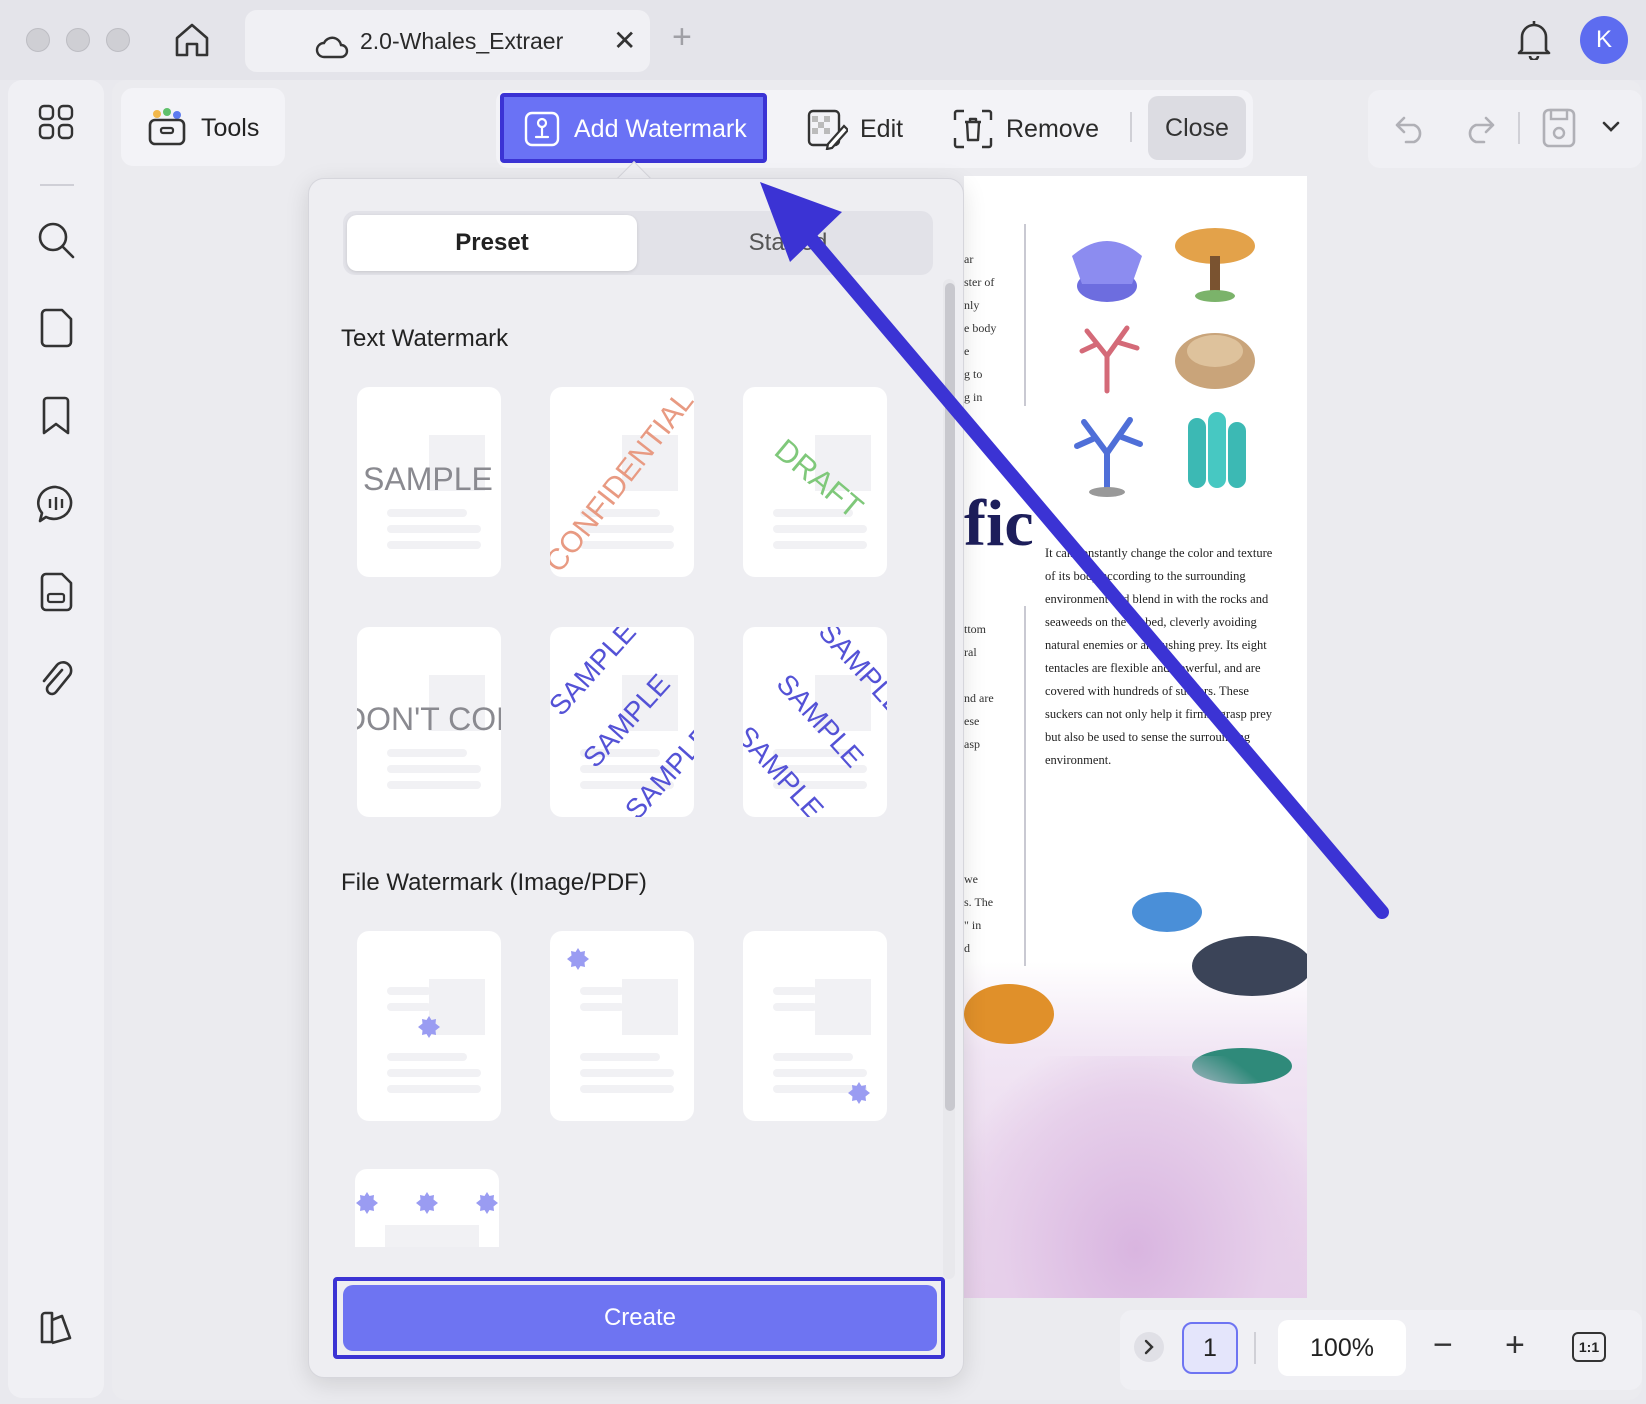  Describe the element at coordinates (979, 282) in the screenshot. I see `text-fragment: ster of` at that location.